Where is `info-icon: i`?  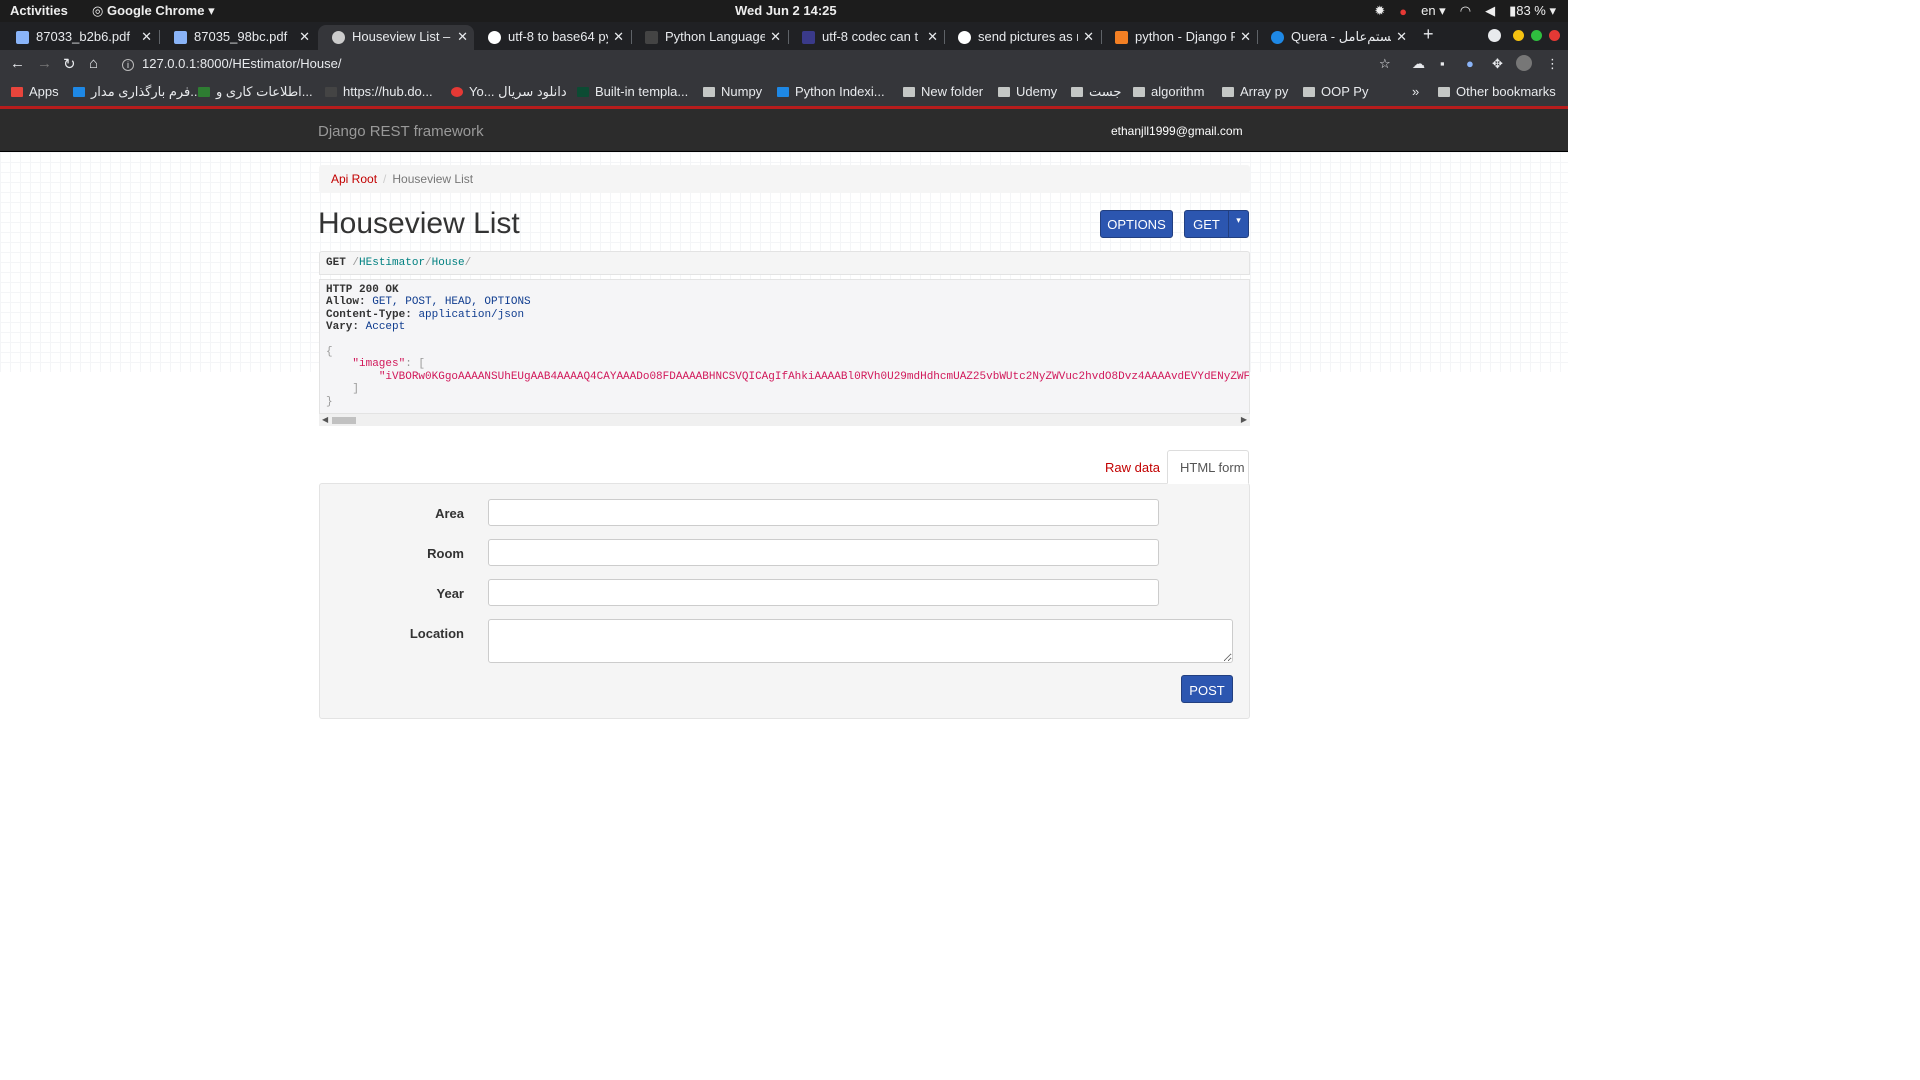 info-icon: i is located at coordinates (128, 65).